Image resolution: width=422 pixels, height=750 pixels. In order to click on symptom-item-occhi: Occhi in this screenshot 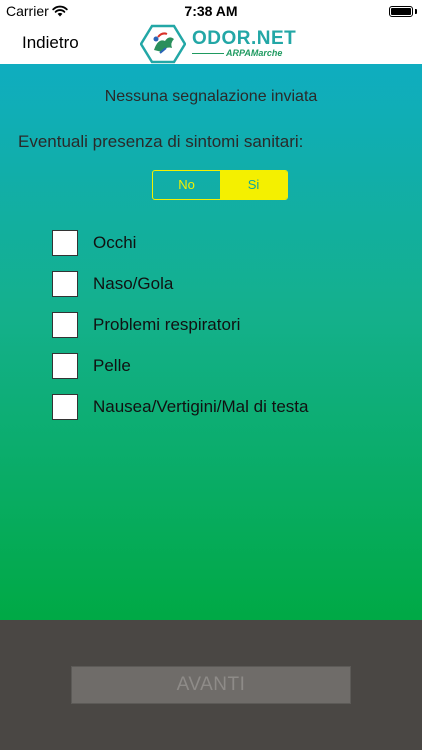, I will do `click(212, 244)`.